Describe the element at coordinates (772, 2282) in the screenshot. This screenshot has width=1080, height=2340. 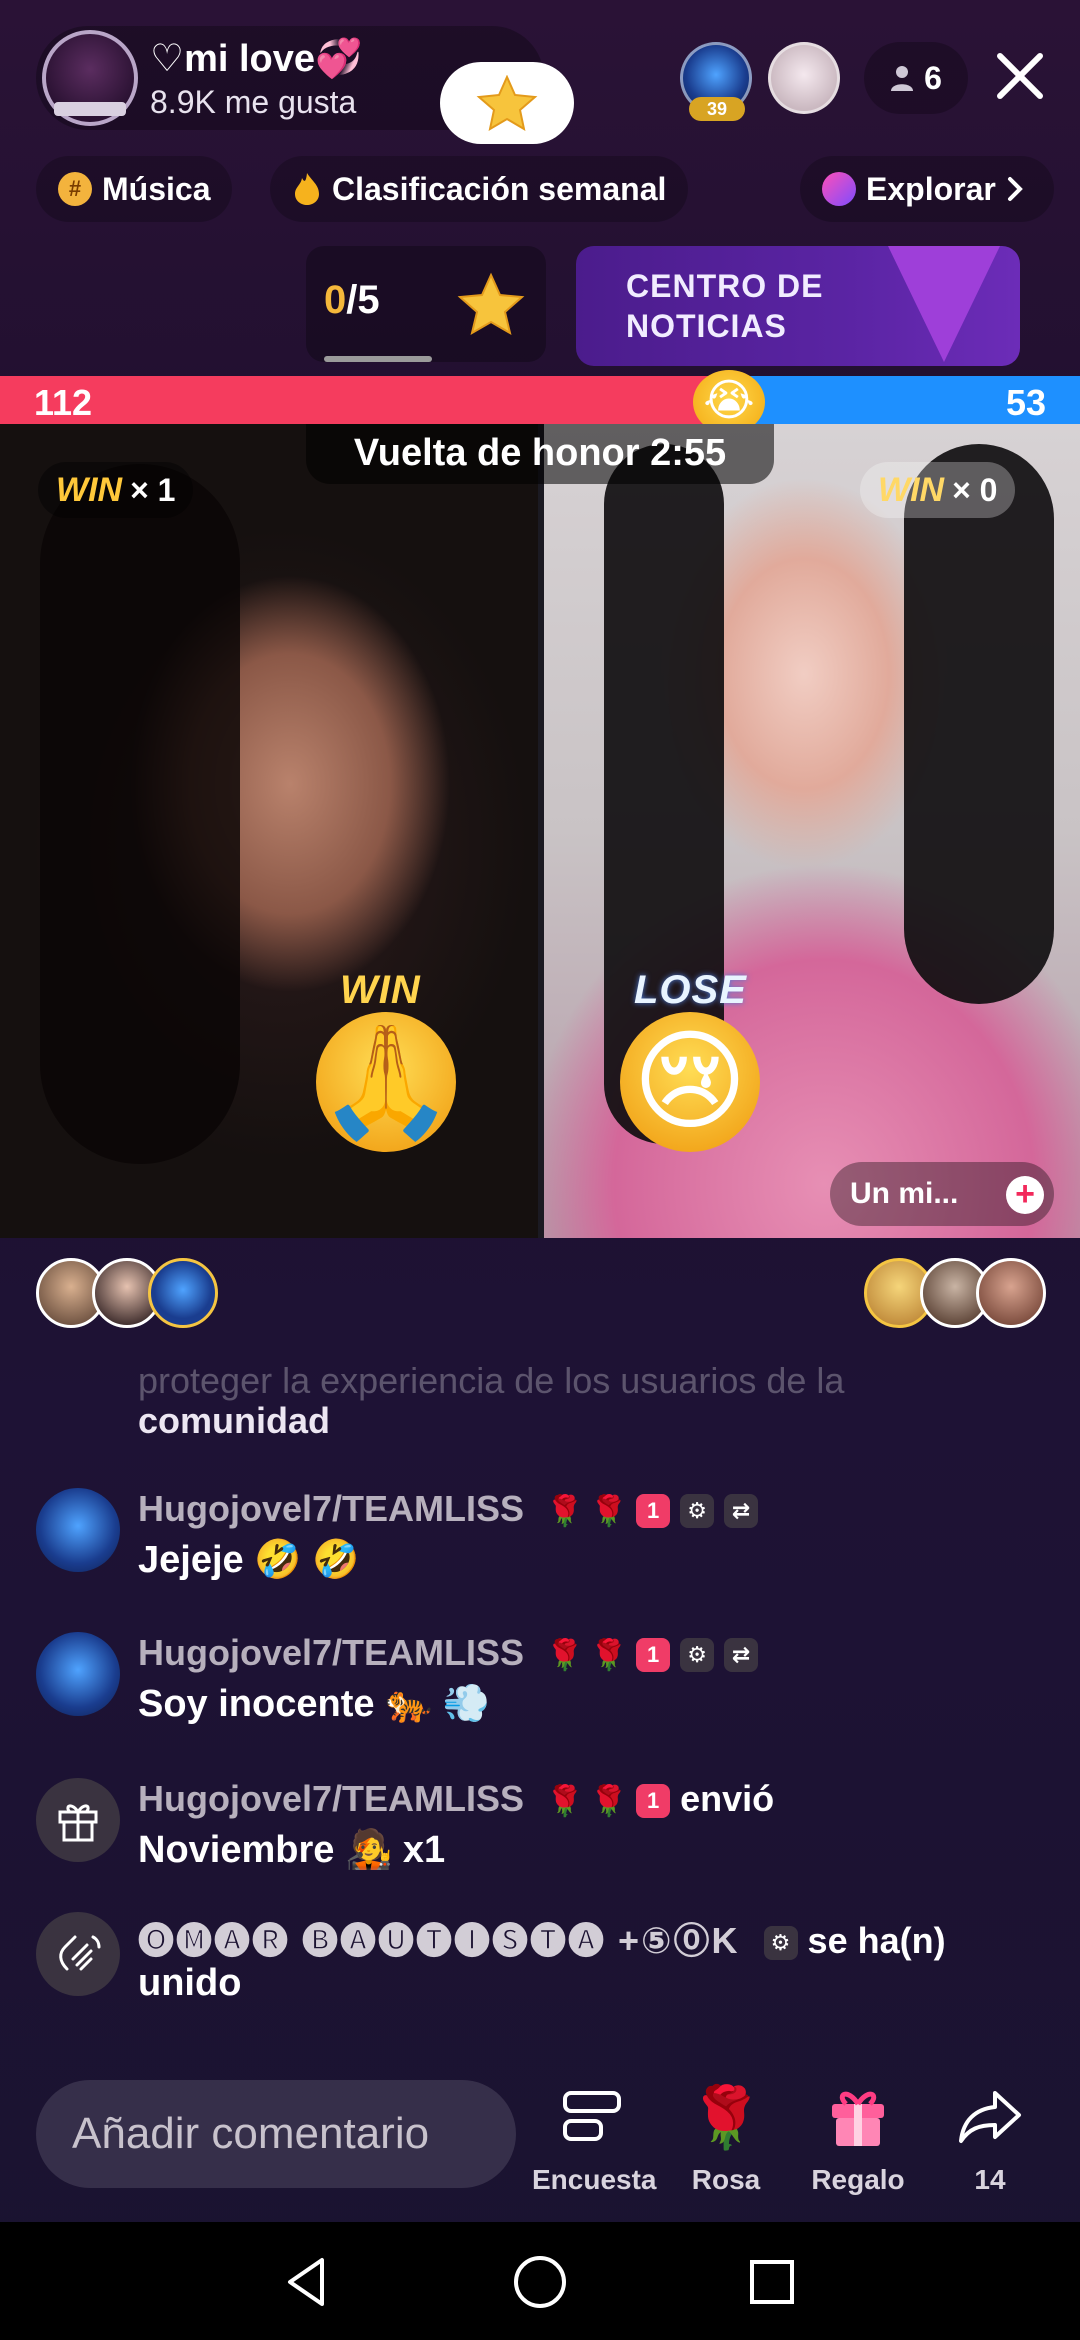
I see `nav-recents-button` at that location.